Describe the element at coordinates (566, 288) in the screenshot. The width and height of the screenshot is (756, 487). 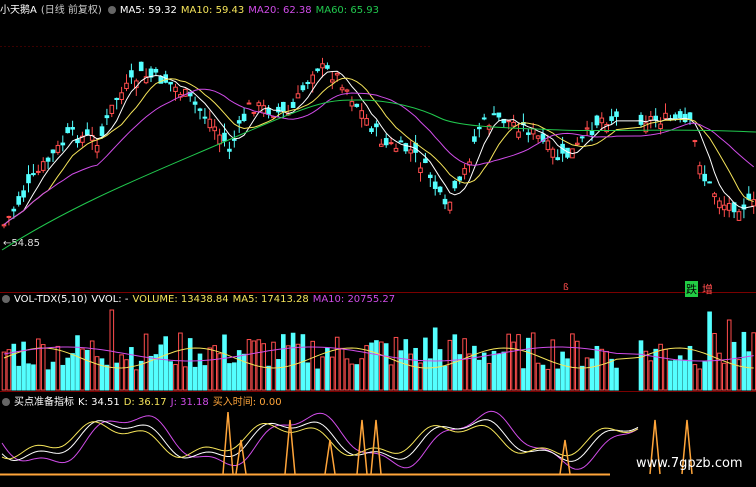
I see `signal-mark: ß` at that location.